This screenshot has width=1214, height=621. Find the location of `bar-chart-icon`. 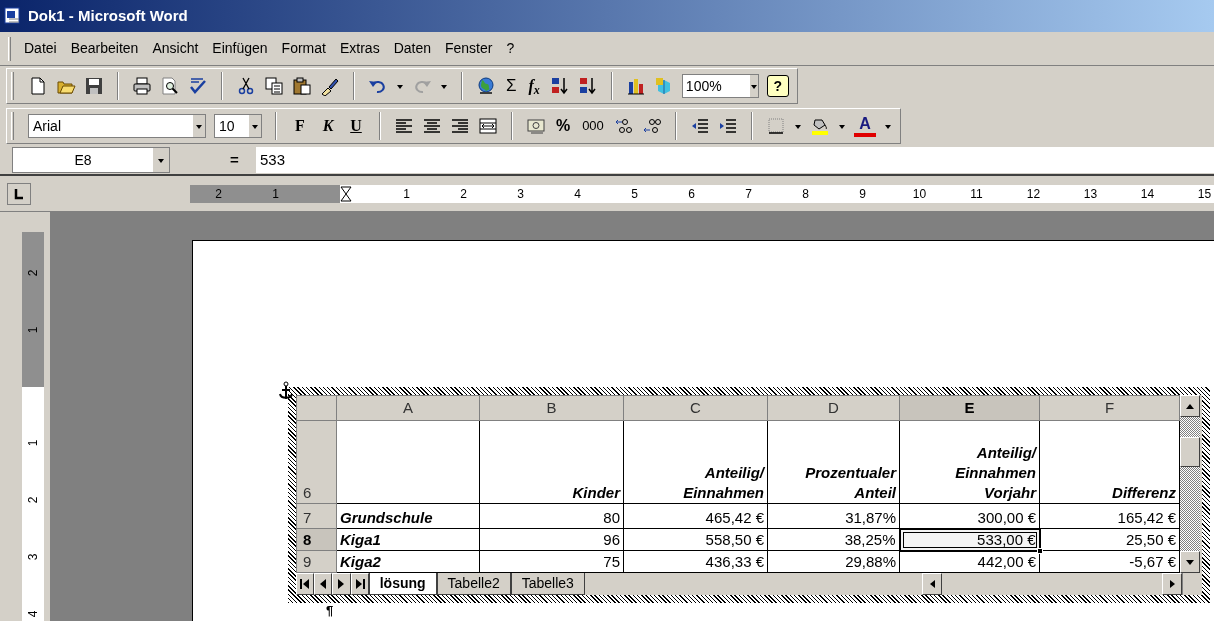

bar-chart-icon is located at coordinates (635, 86).